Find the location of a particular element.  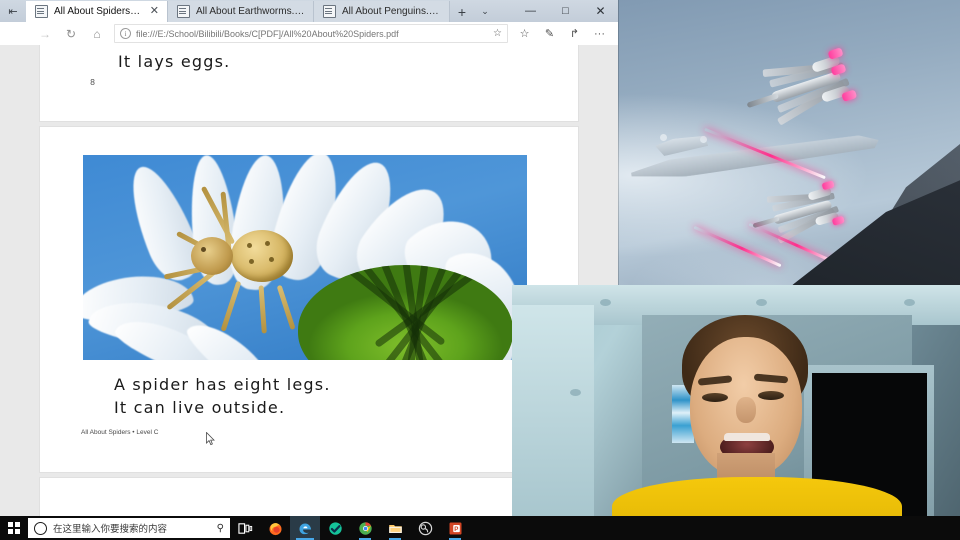

share-icon: ↱ is located at coordinates (574, 33).